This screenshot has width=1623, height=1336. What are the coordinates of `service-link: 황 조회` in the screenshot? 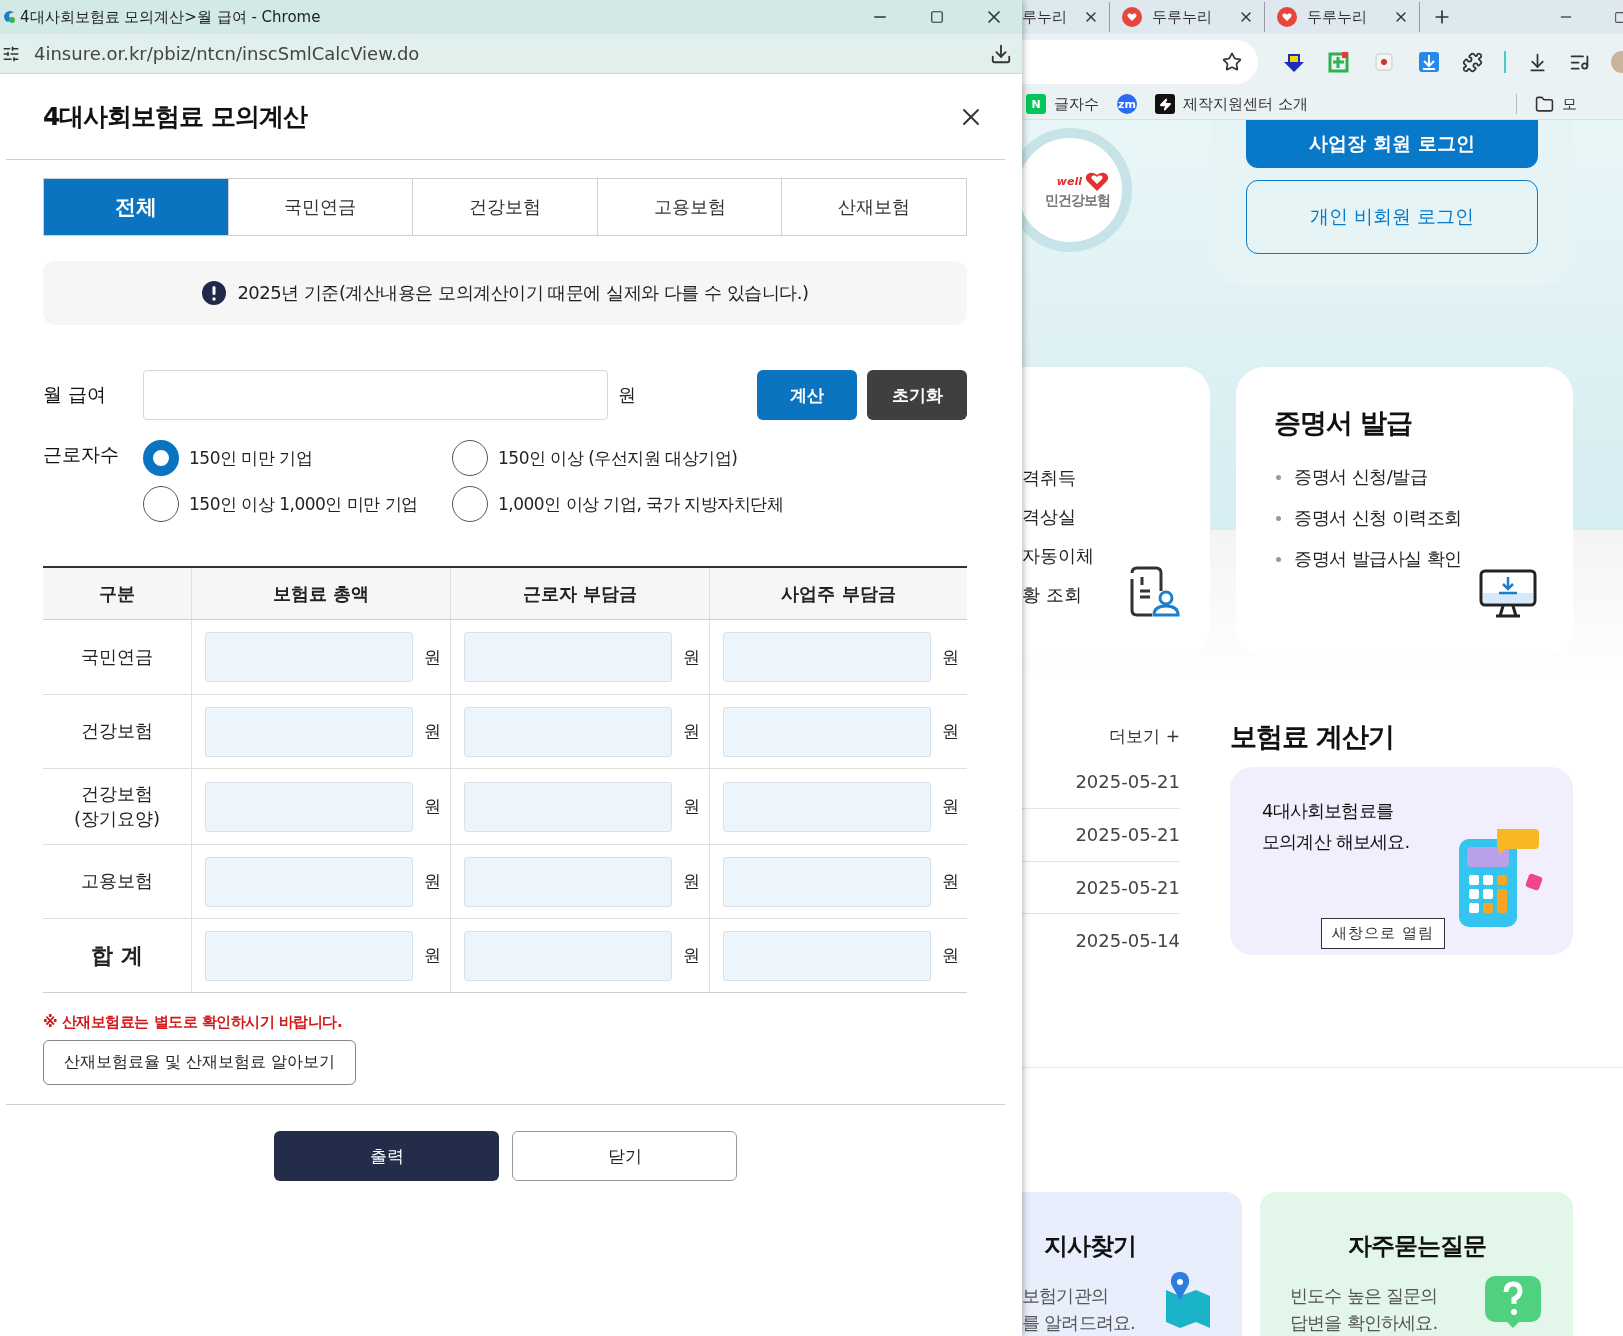 It's located at (1116, 595).